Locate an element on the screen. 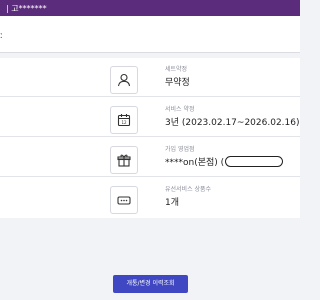 Image resolution: width=320 pixels, height=300 pixels. info-value: 1개 is located at coordinates (172, 203).